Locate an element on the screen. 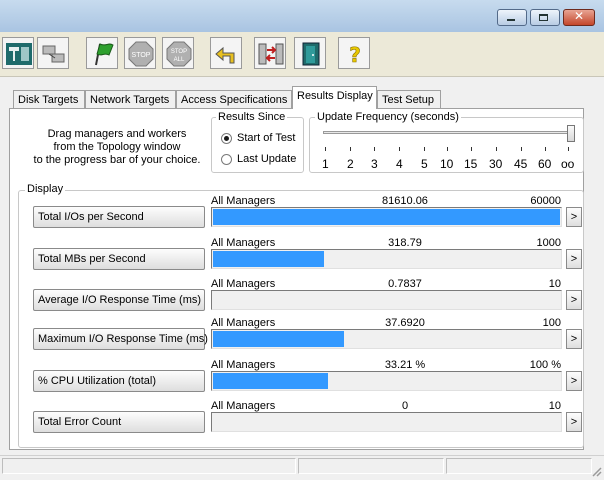 This screenshot has width=604, height=480. tab-access-specifications: Access Specifications is located at coordinates (234, 99).